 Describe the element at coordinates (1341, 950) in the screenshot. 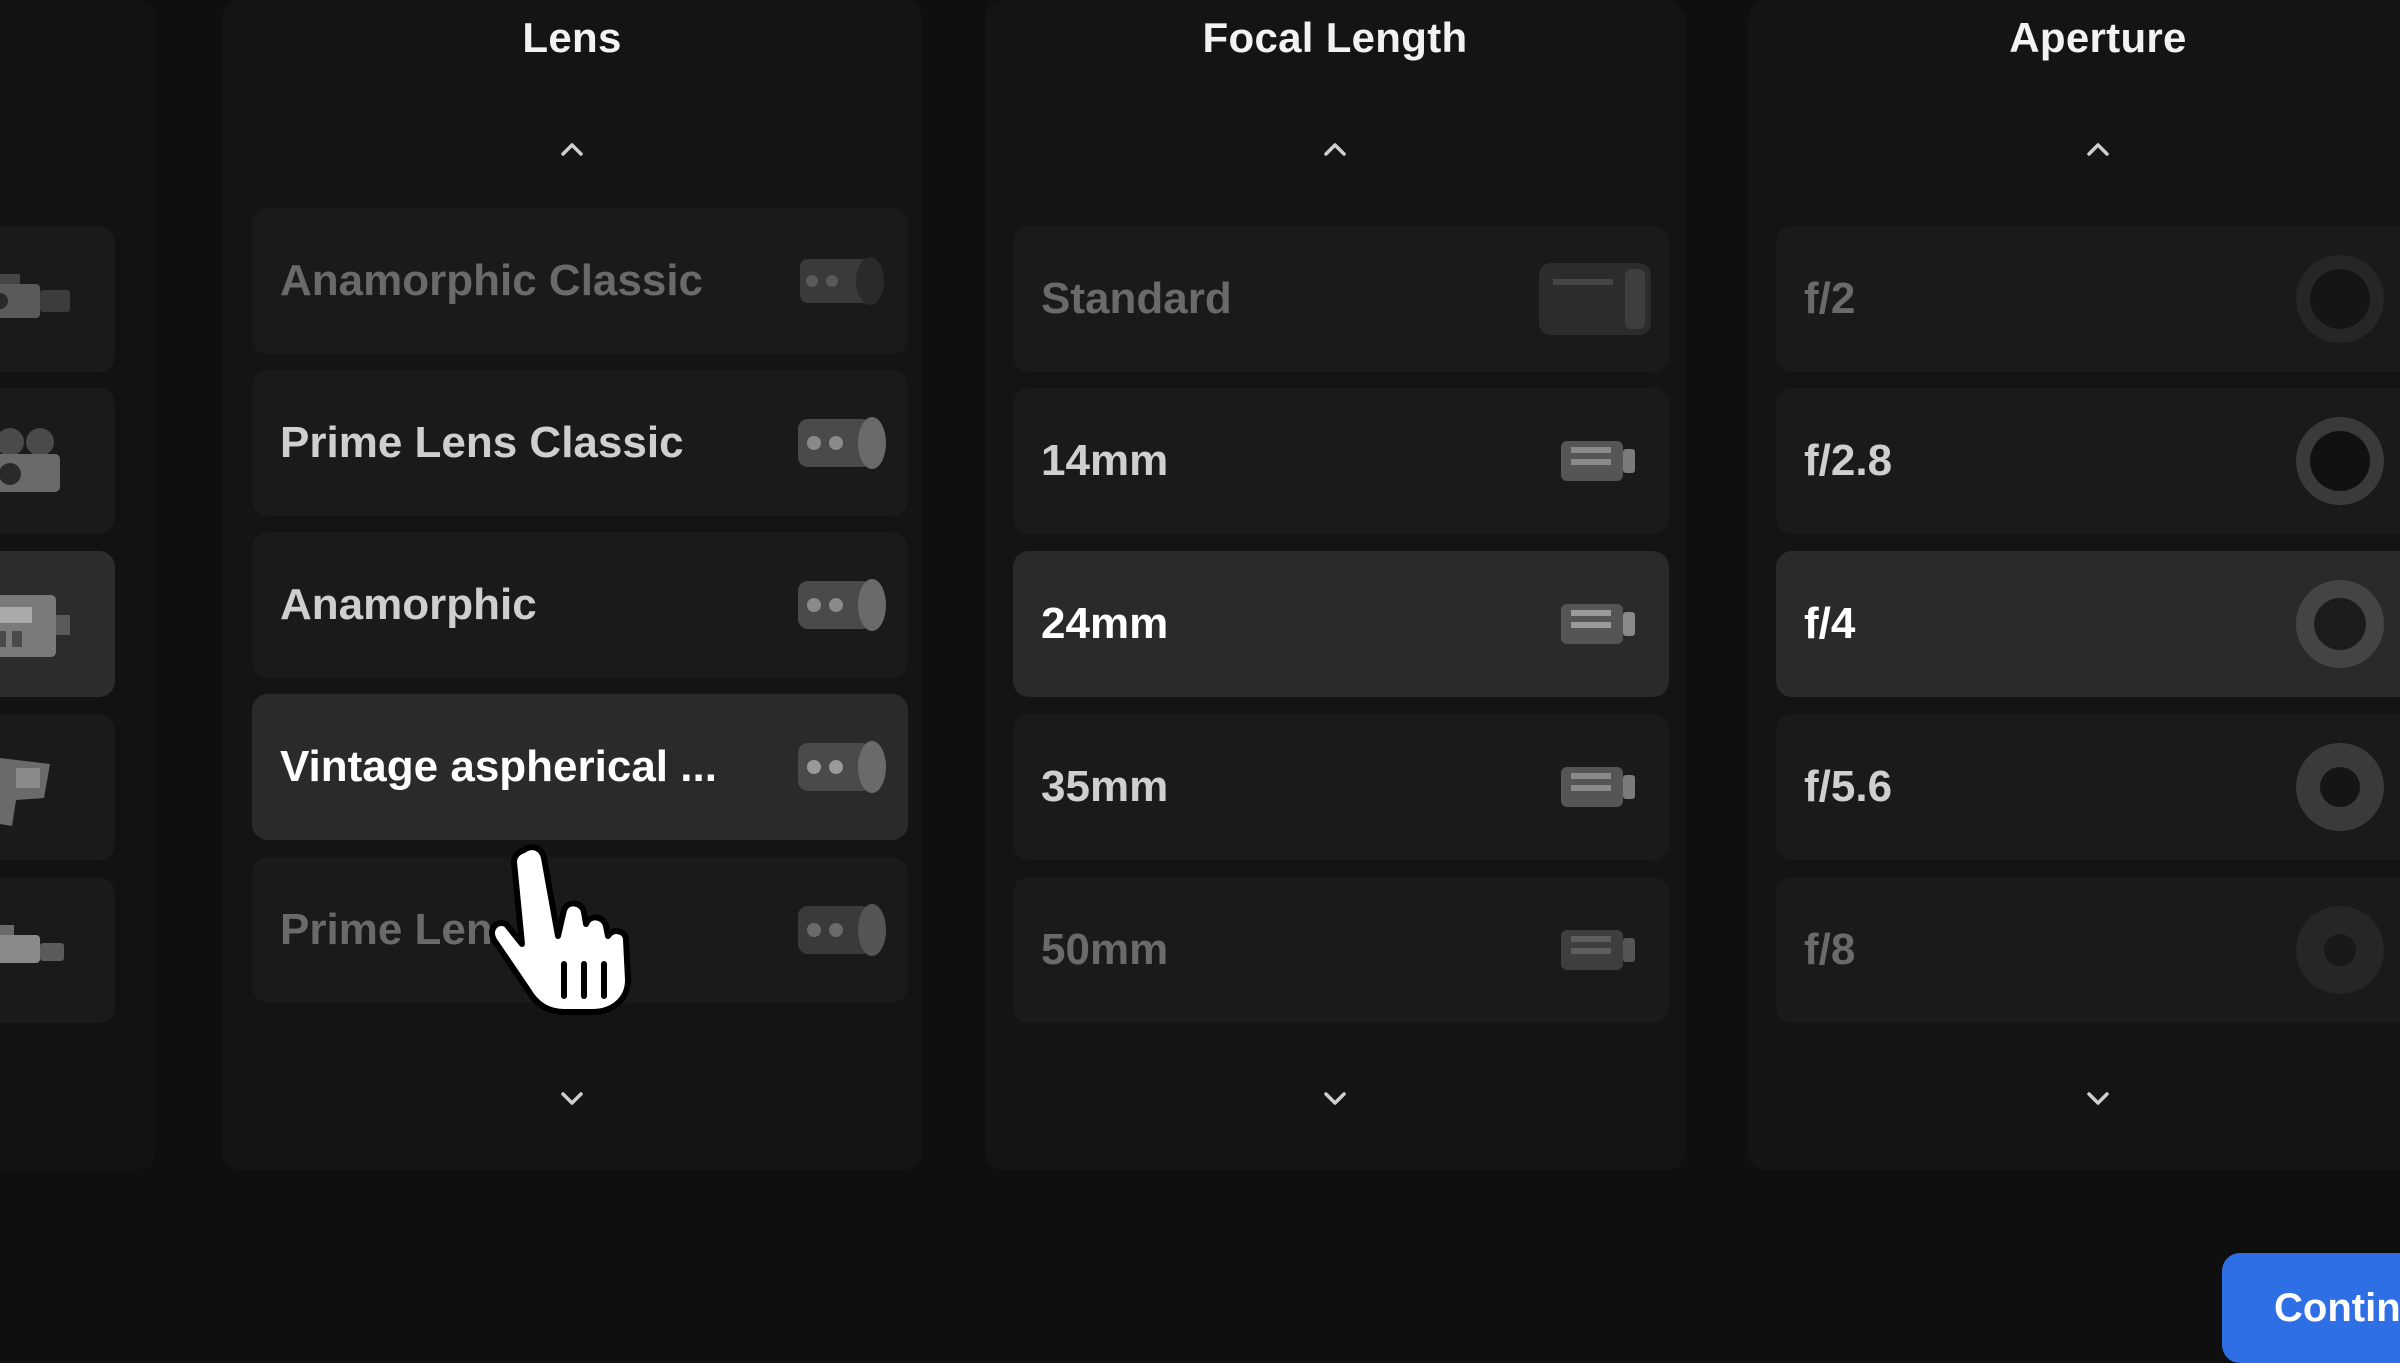

I see `focal-option-50mm: 50mm` at that location.